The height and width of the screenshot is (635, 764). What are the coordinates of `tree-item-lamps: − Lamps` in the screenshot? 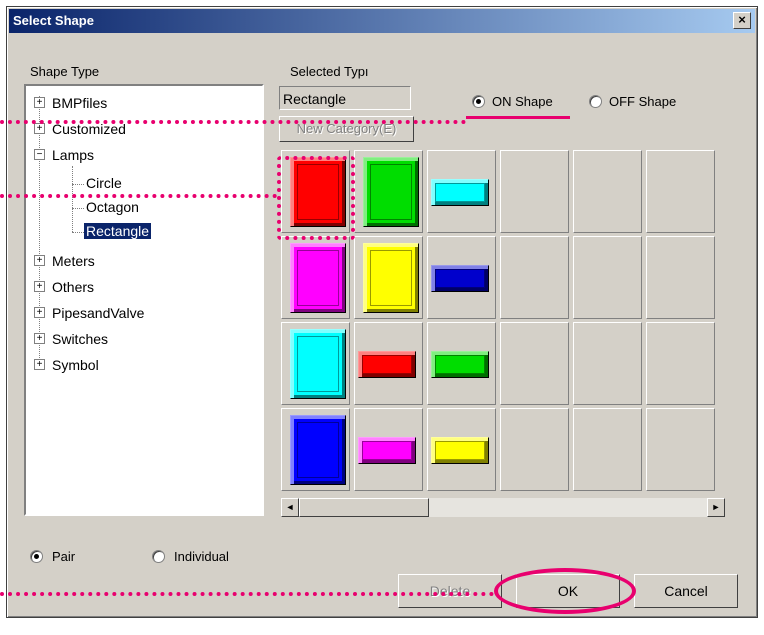 It's located at (65, 155).